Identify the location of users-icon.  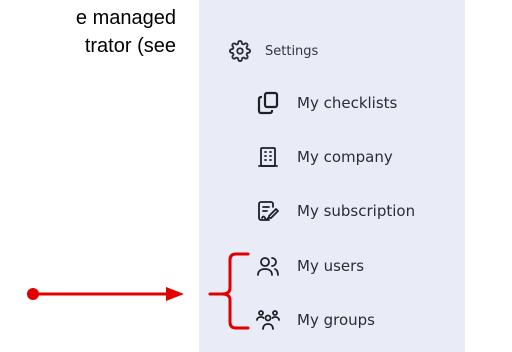
(268, 266).